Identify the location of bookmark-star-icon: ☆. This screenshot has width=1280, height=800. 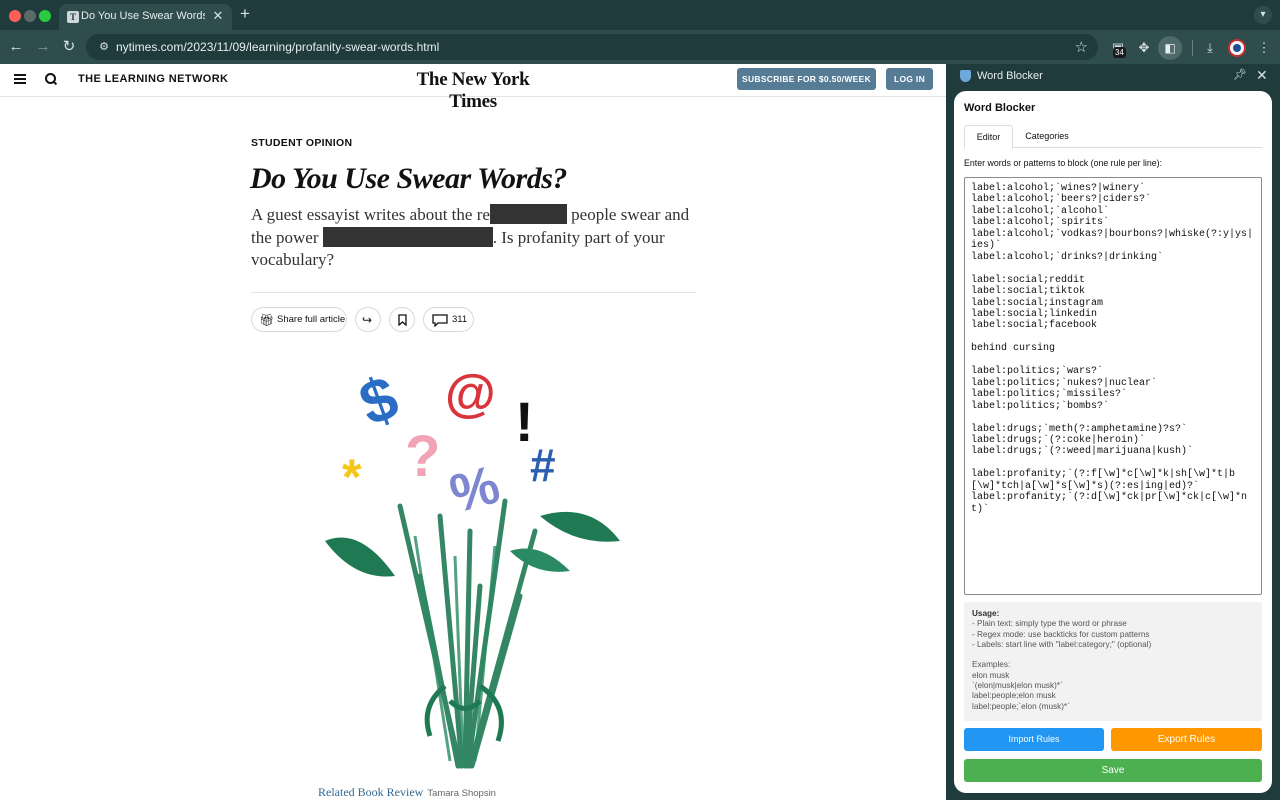
(1081, 47).